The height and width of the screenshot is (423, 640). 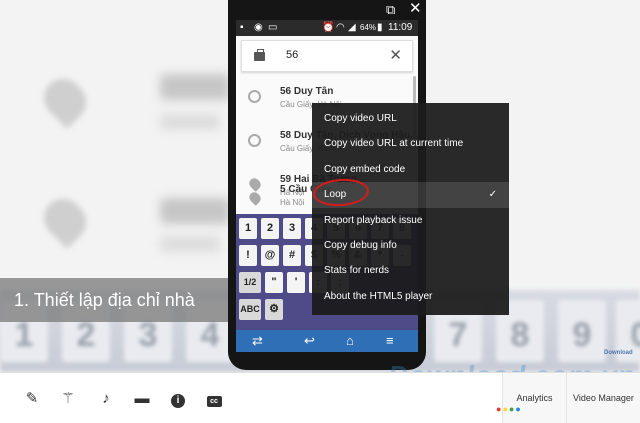 What do you see at coordinates (248, 255) in the screenshot?
I see `key: !` at bounding box center [248, 255].